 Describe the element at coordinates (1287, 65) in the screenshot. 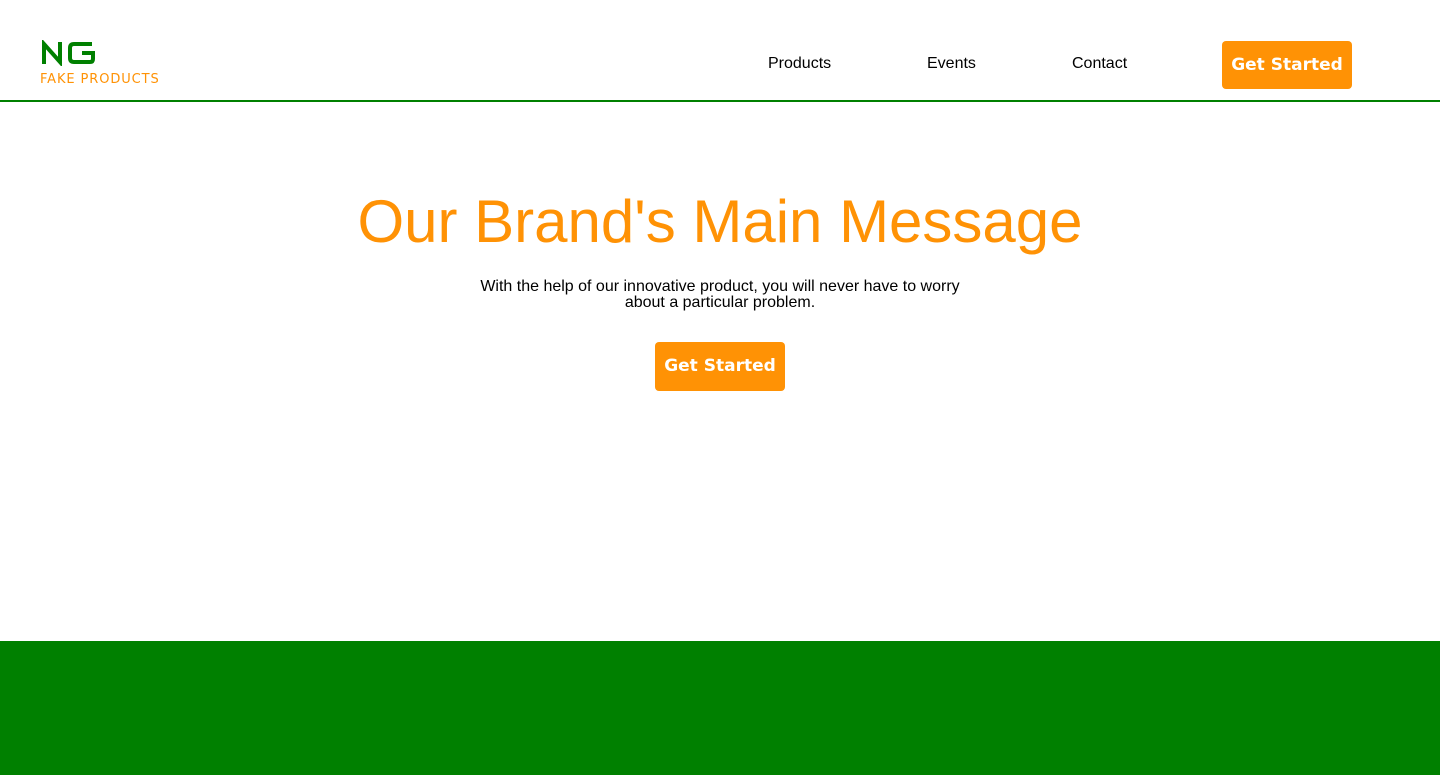

I see `header-get-started-button: Get Started` at that location.